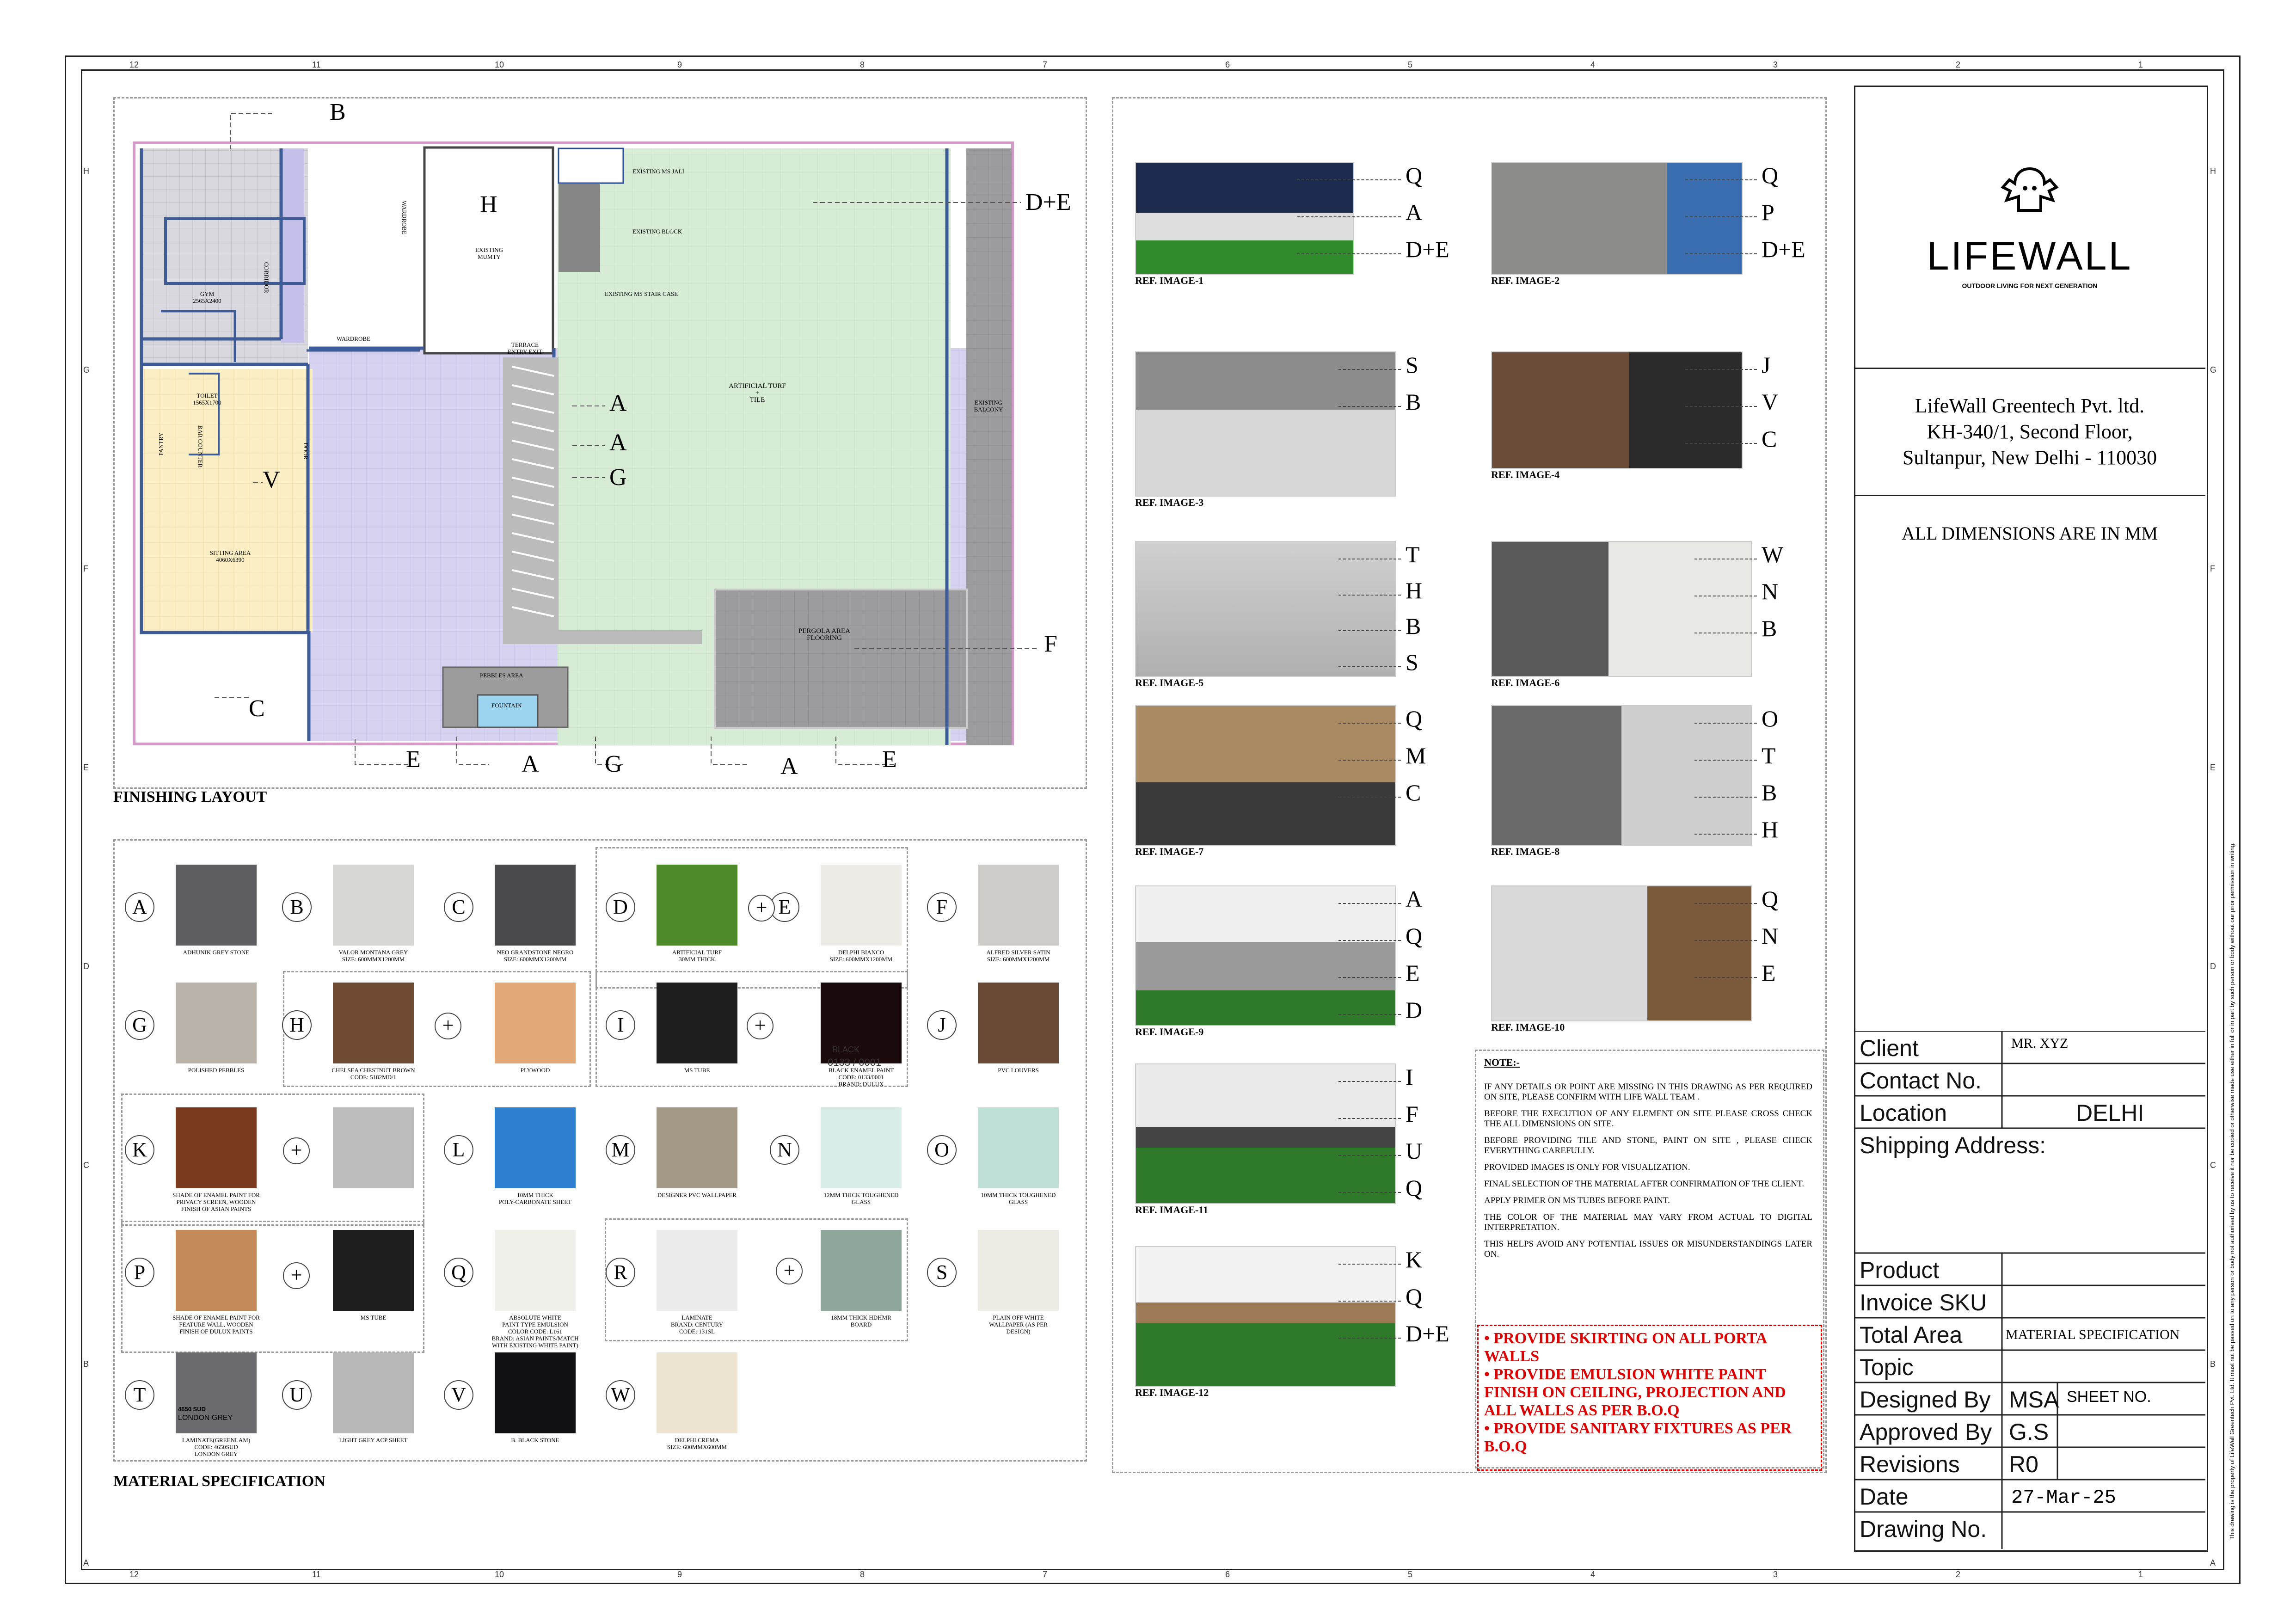 The image size is (2296, 1622). What do you see at coordinates (1911, 1335) in the screenshot?
I see `total-area-label: Total Area` at bounding box center [1911, 1335].